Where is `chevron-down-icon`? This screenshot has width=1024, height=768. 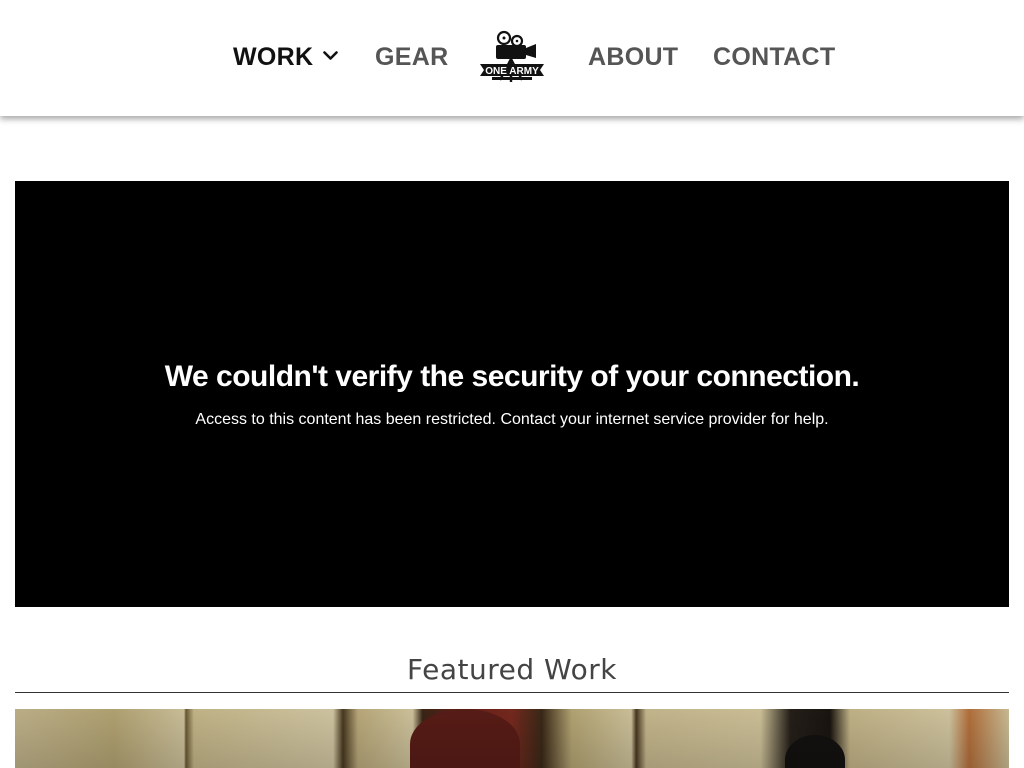 chevron-down-icon is located at coordinates (331, 56).